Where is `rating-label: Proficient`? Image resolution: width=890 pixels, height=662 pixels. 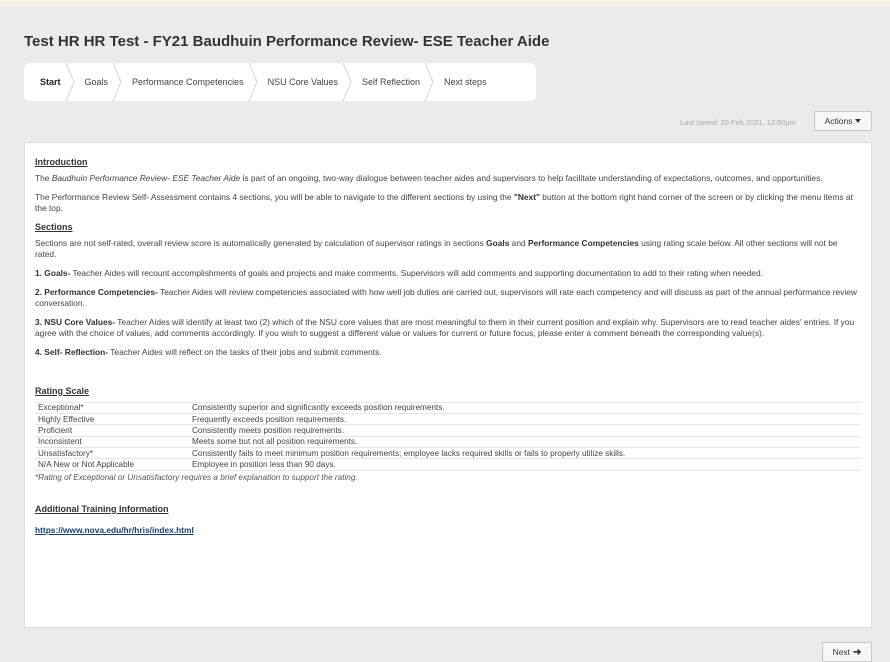 rating-label: Proficient is located at coordinates (112, 430).